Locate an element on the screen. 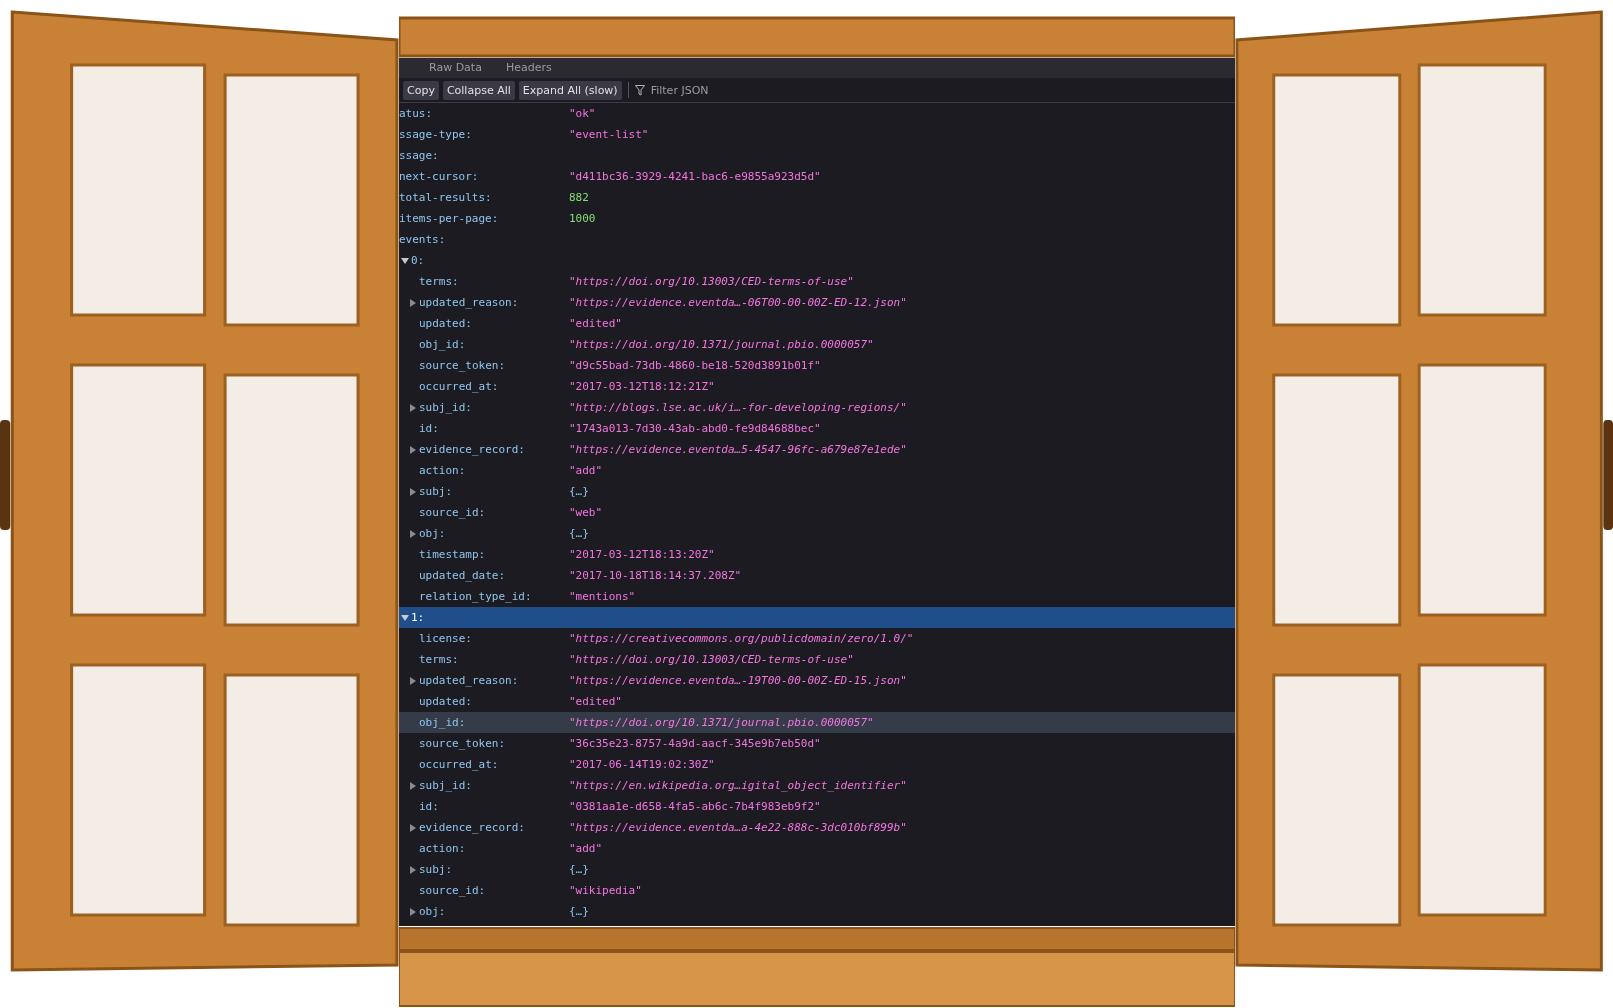 The width and height of the screenshot is (1613, 1008). json-row: source_token: "36c35e23-8757-4a9d-aacf-345e9b7eb50d" is located at coordinates (817, 743).